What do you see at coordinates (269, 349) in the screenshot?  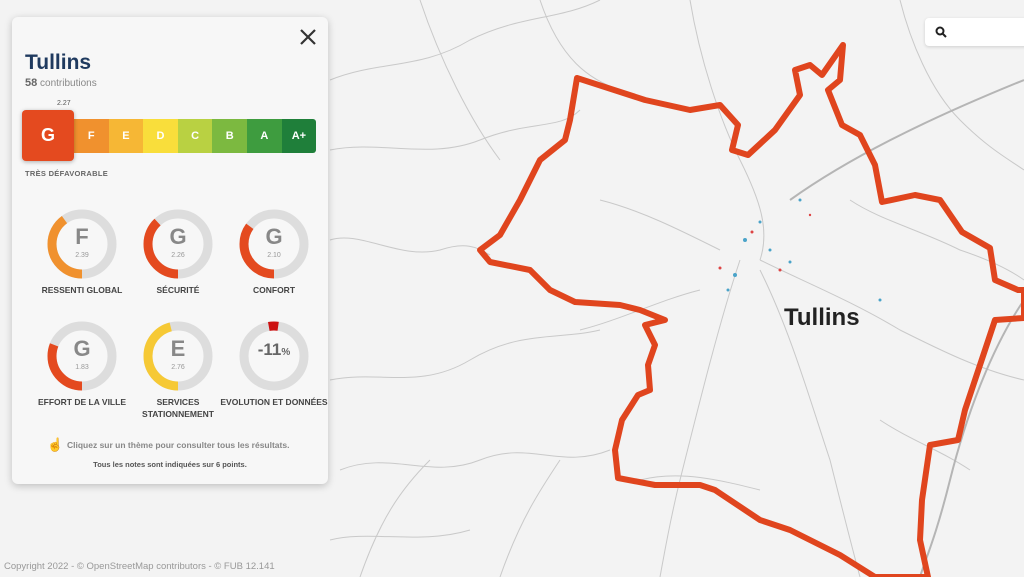 I see `evolution-value: -11` at bounding box center [269, 349].